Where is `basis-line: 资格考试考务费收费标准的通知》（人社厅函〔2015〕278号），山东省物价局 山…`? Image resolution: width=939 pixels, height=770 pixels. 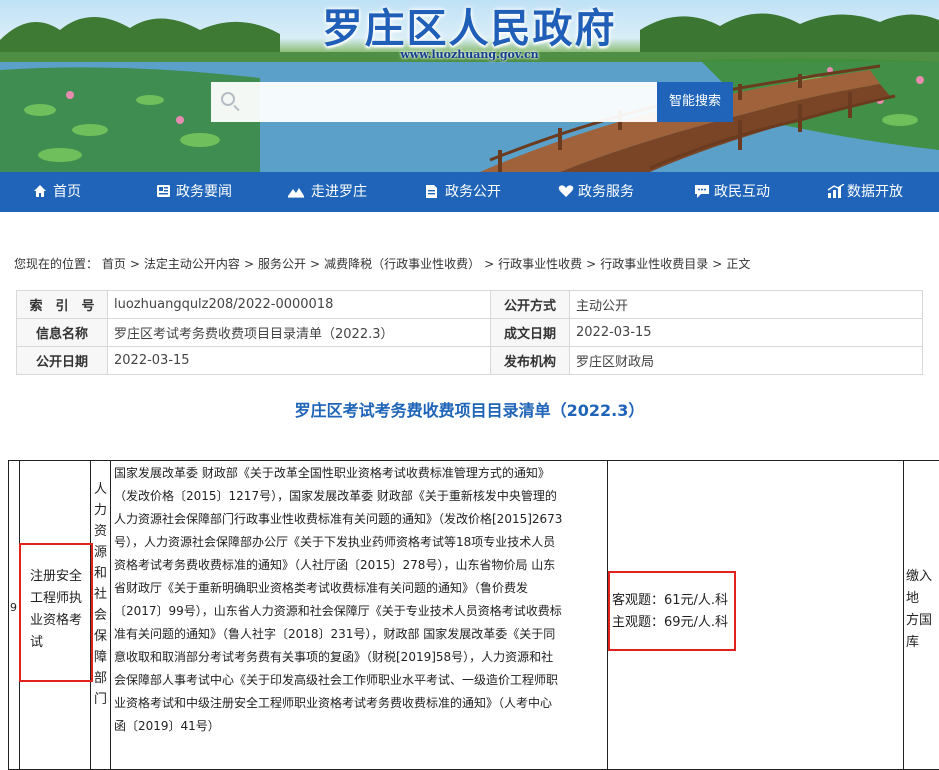 basis-line: 资格考试考务费收费标准的通知》（人社厅函〔2015〕278号），山东省物价局 山… is located at coordinates (335, 565).